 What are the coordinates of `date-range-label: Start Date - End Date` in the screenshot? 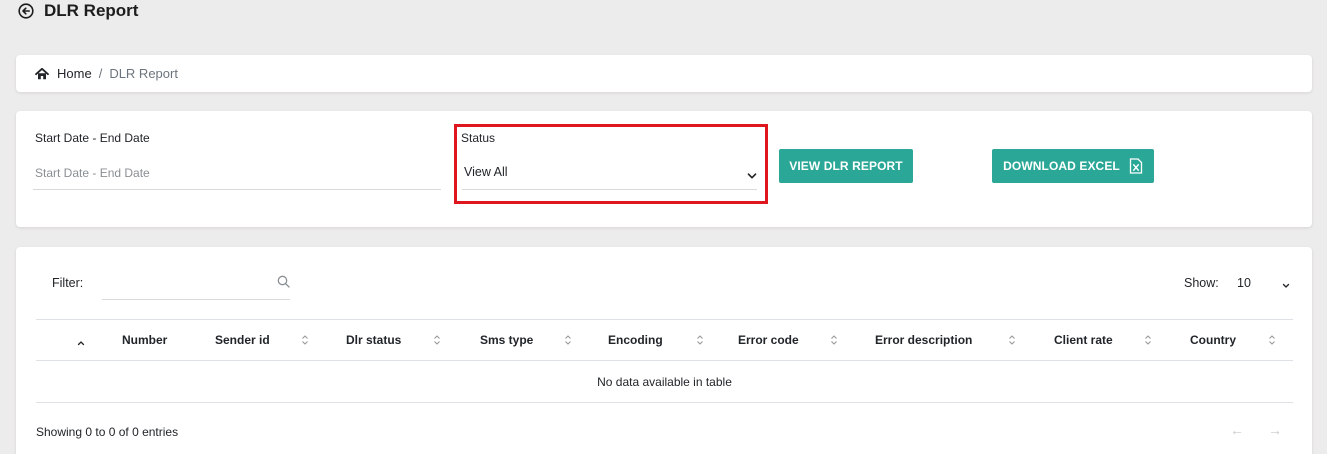 It's located at (92, 138).